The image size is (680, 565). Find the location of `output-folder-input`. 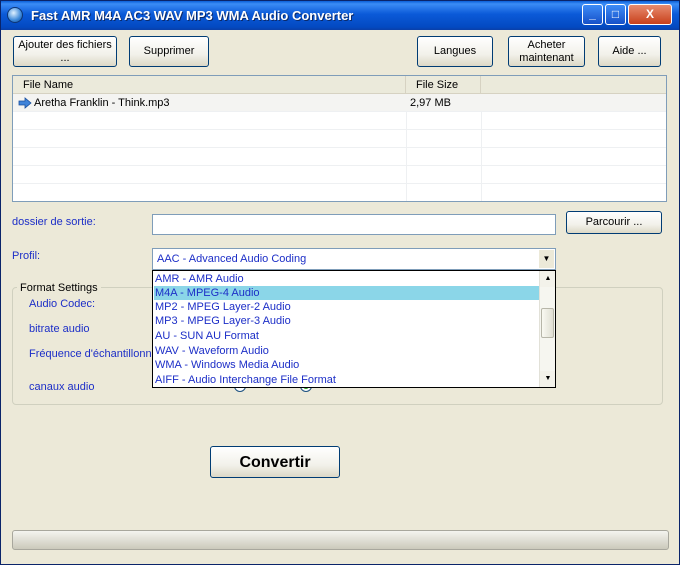

output-folder-input is located at coordinates (354, 224).